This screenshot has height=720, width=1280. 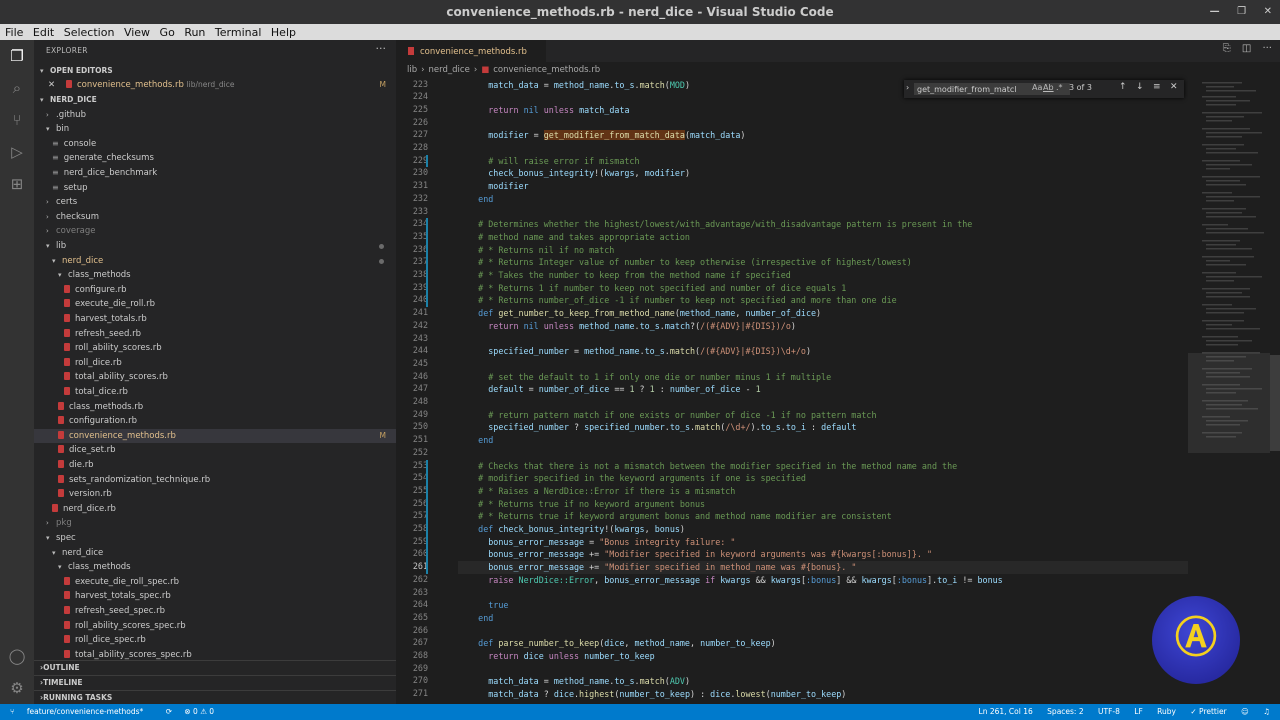 I want to click on editor-scrollbar, so click(x=1275, y=391).